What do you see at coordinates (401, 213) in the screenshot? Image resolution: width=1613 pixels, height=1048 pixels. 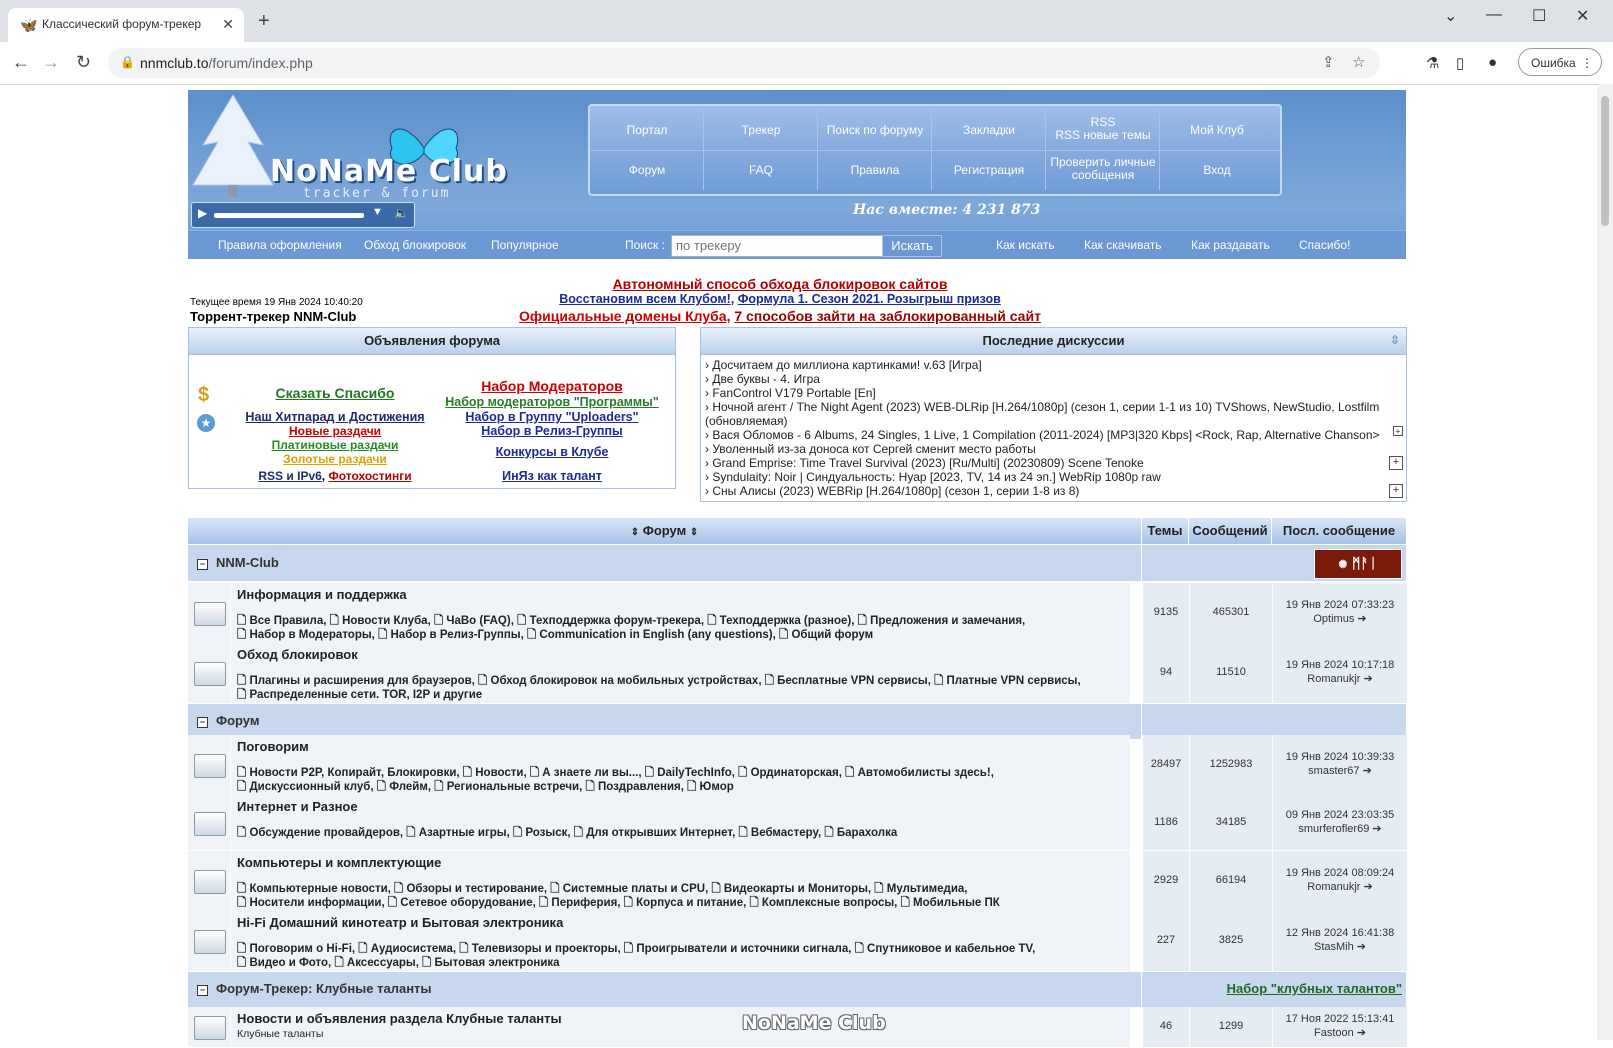 I see `volume-icon: 🔈` at bounding box center [401, 213].